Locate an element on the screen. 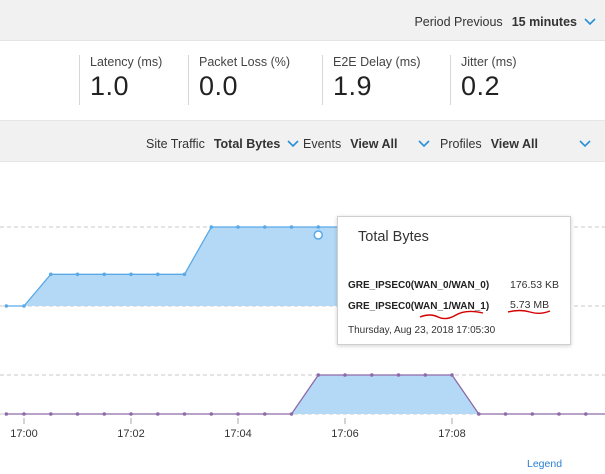 The height and width of the screenshot is (474, 605). x-tick-label: 17:00 is located at coordinates (24, 434).